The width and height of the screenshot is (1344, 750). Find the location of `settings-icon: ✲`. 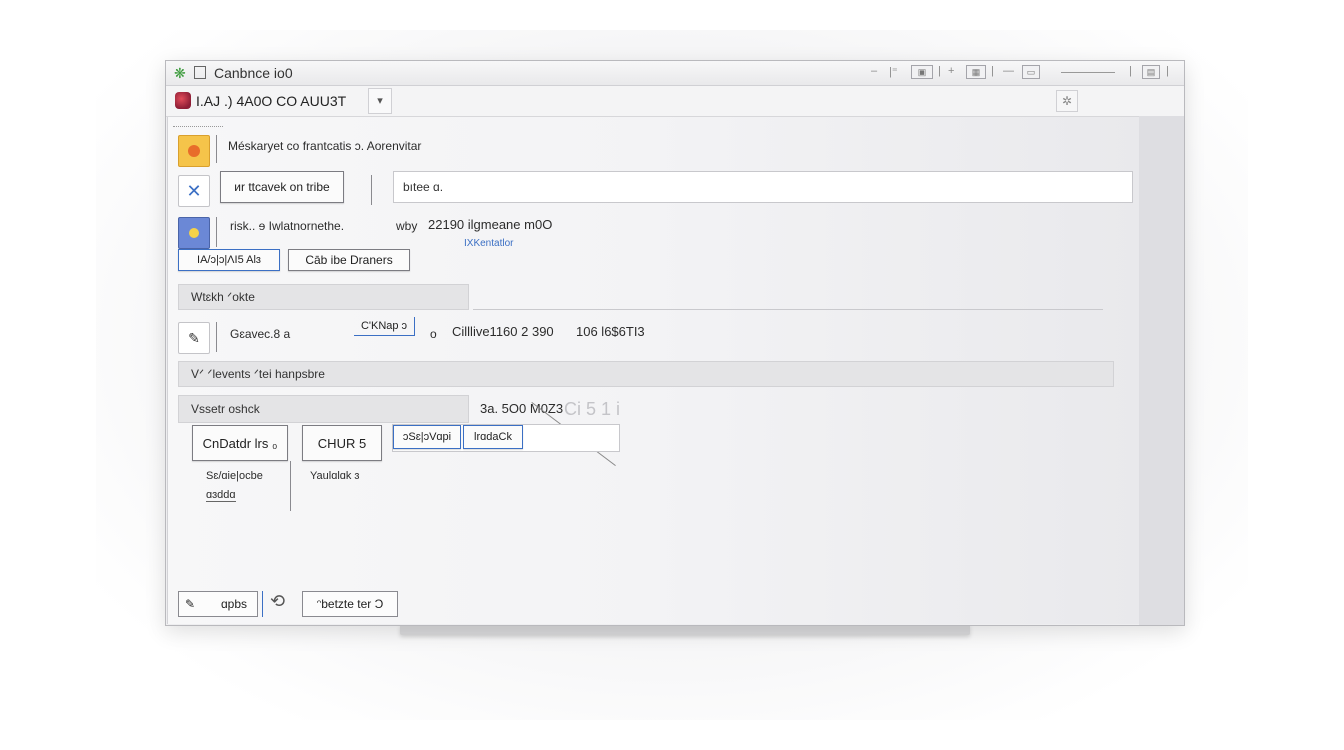

settings-icon: ✲ is located at coordinates (1067, 101).